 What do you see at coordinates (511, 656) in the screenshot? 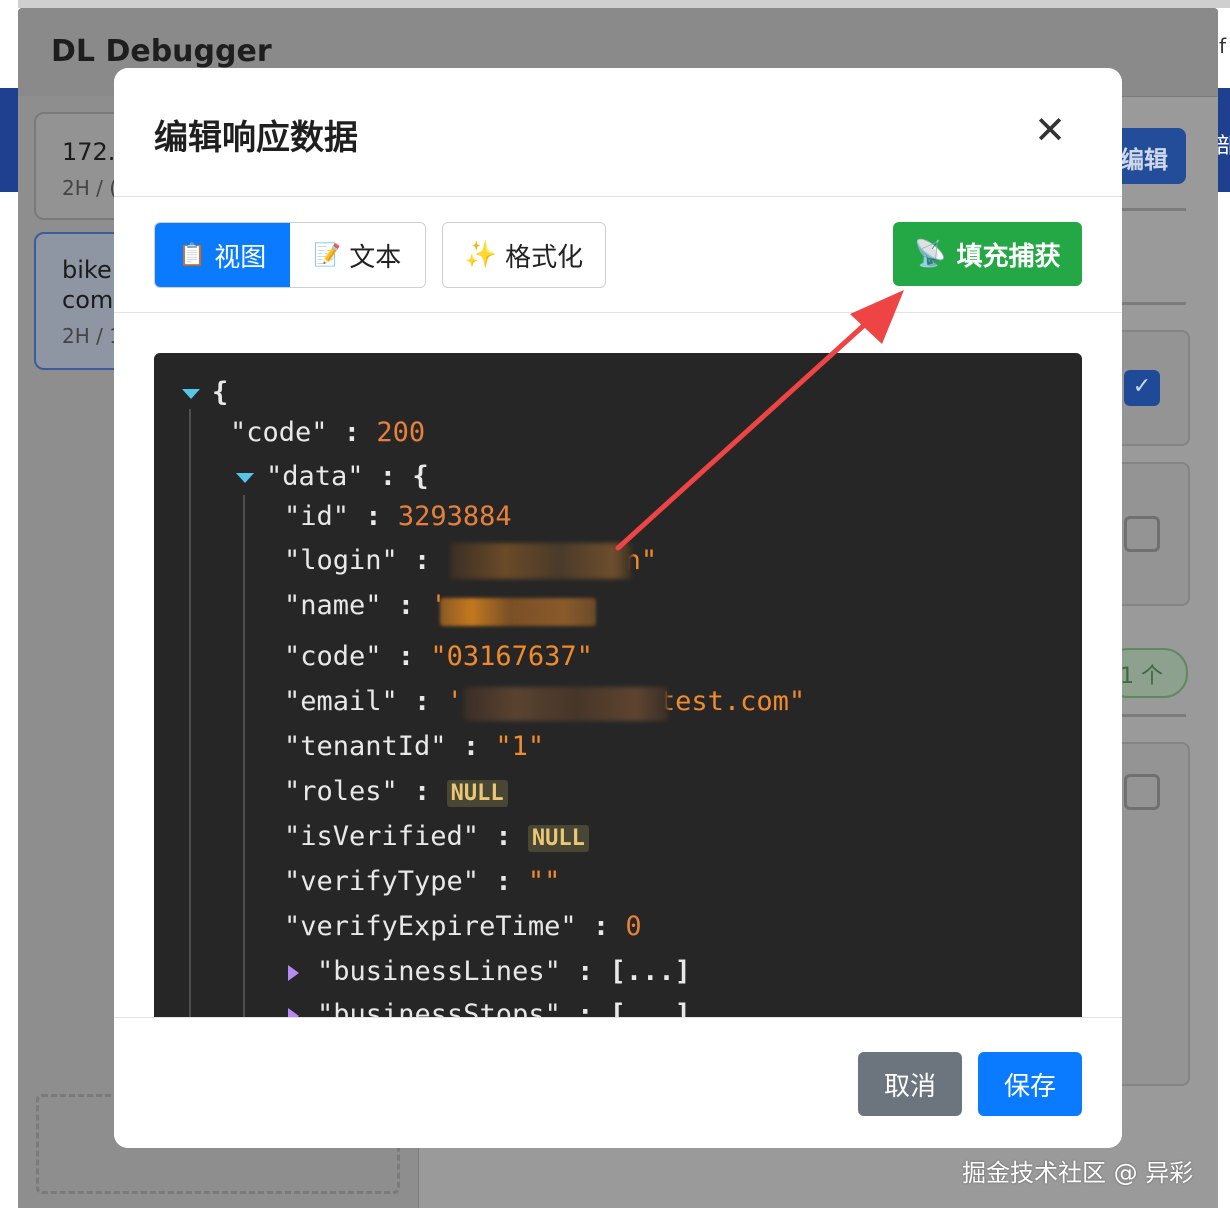
I see `json-value: "03167637"` at bounding box center [511, 656].